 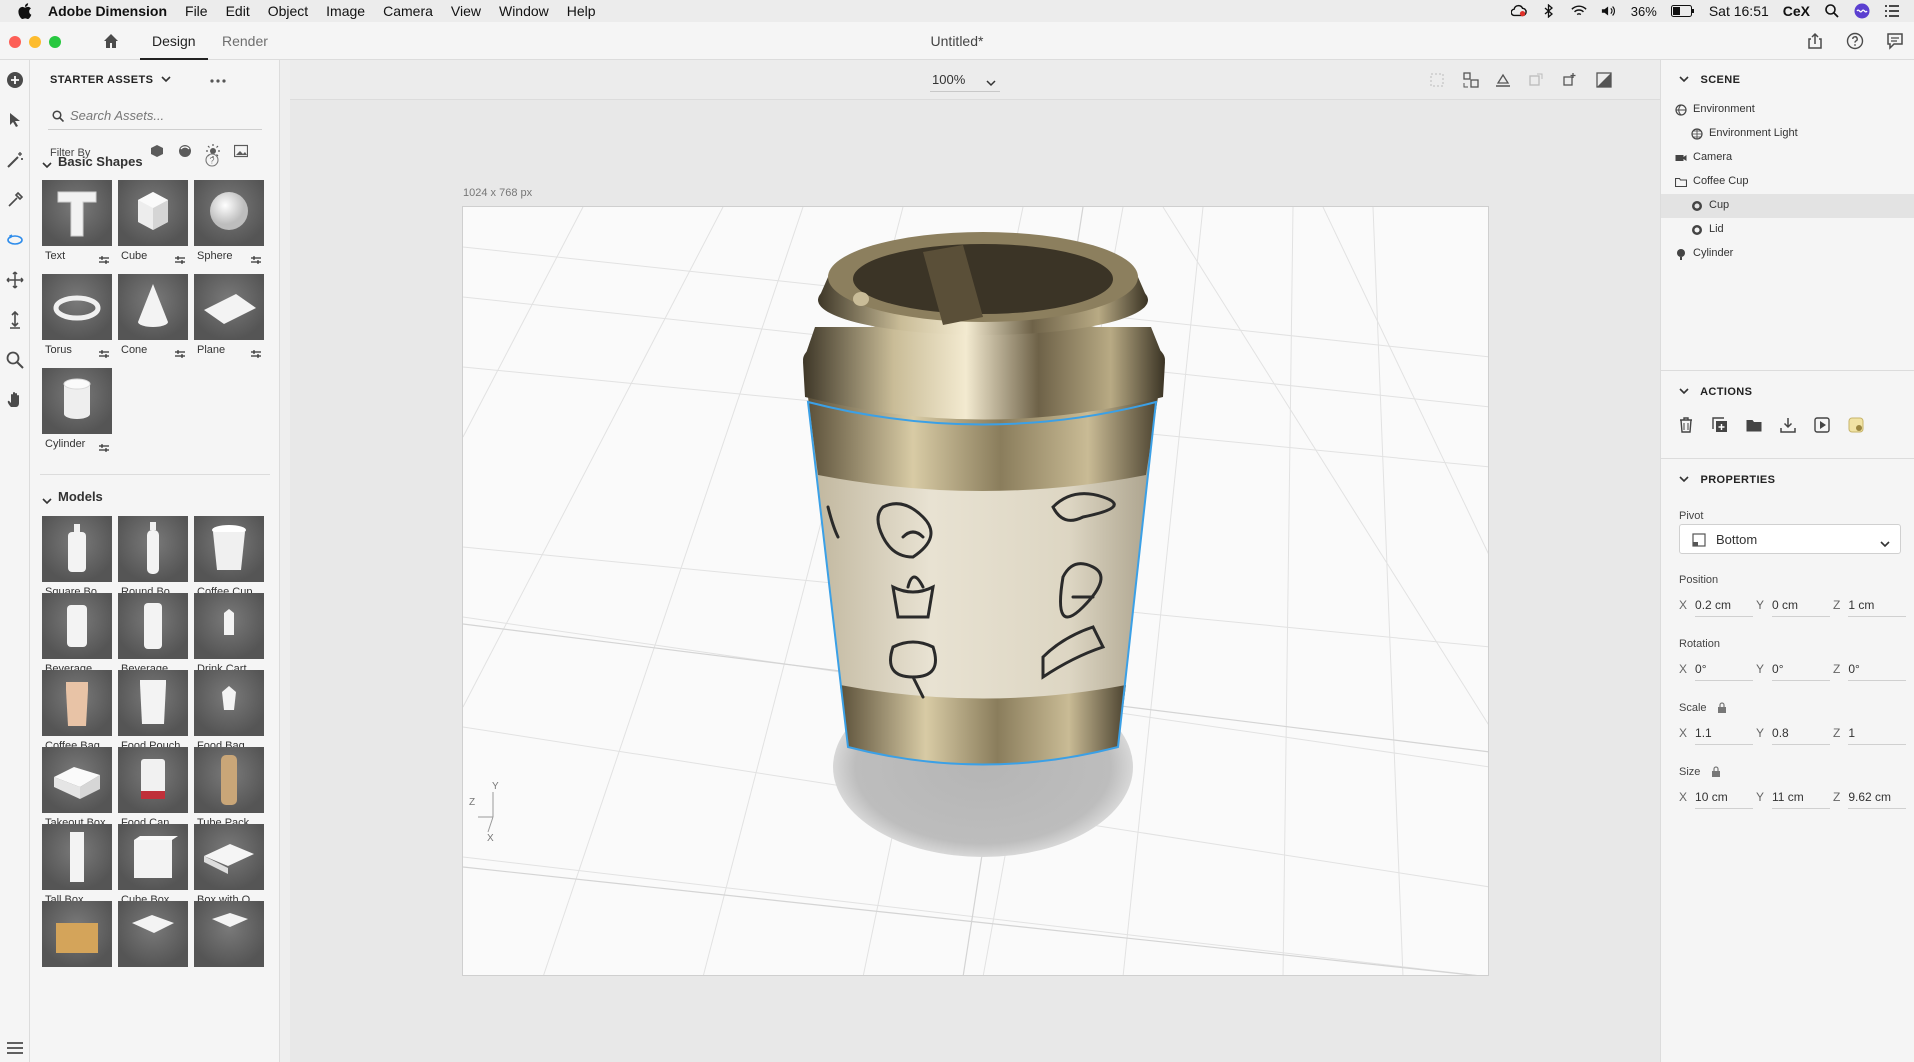 What do you see at coordinates (965, 80) in the screenshot?
I see `zoom-level-dropdown: 100%` at bounding box center [965, 80].